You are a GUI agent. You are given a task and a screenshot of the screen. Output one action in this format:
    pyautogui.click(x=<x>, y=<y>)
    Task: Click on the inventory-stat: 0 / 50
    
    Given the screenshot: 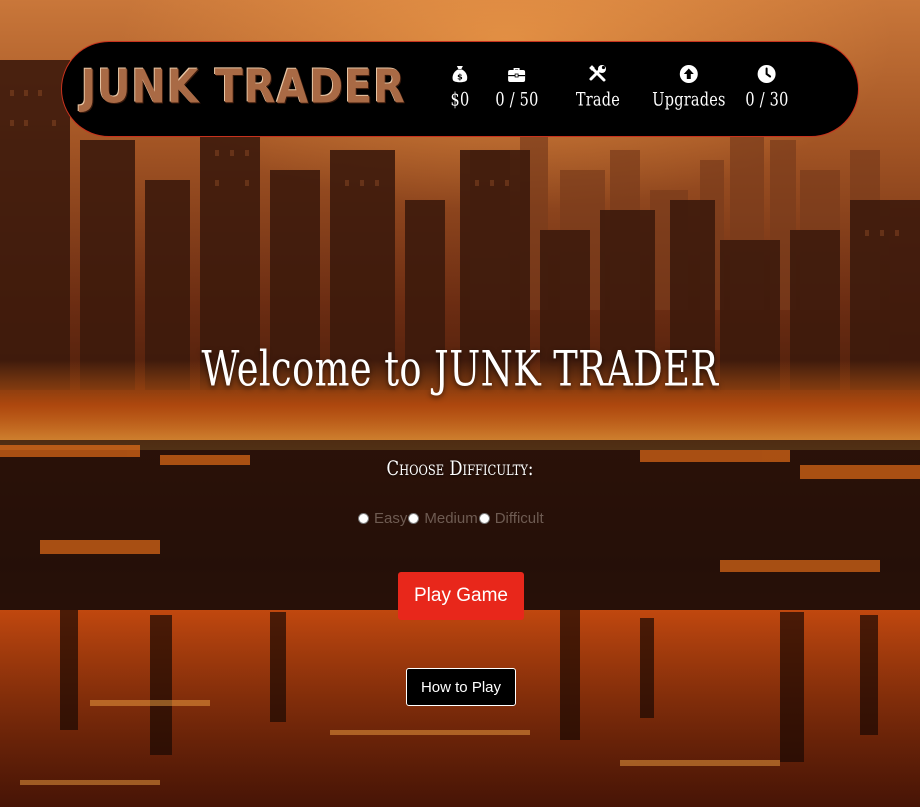 What is the action you would take?
    pyautogui.click(x=517, y=87)
    